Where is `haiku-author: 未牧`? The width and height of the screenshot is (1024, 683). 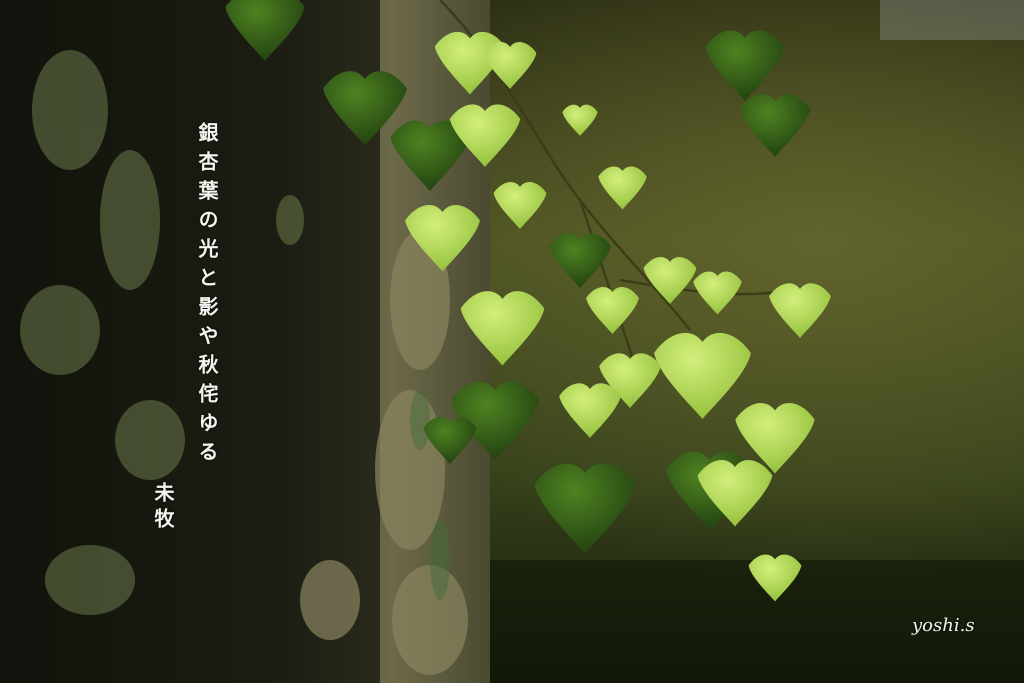
haiku-author: 未牧 is located at coordinates (163, 508).